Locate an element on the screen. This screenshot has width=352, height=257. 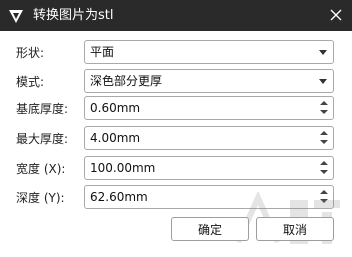
close-button is located at coordinates (336, 15).